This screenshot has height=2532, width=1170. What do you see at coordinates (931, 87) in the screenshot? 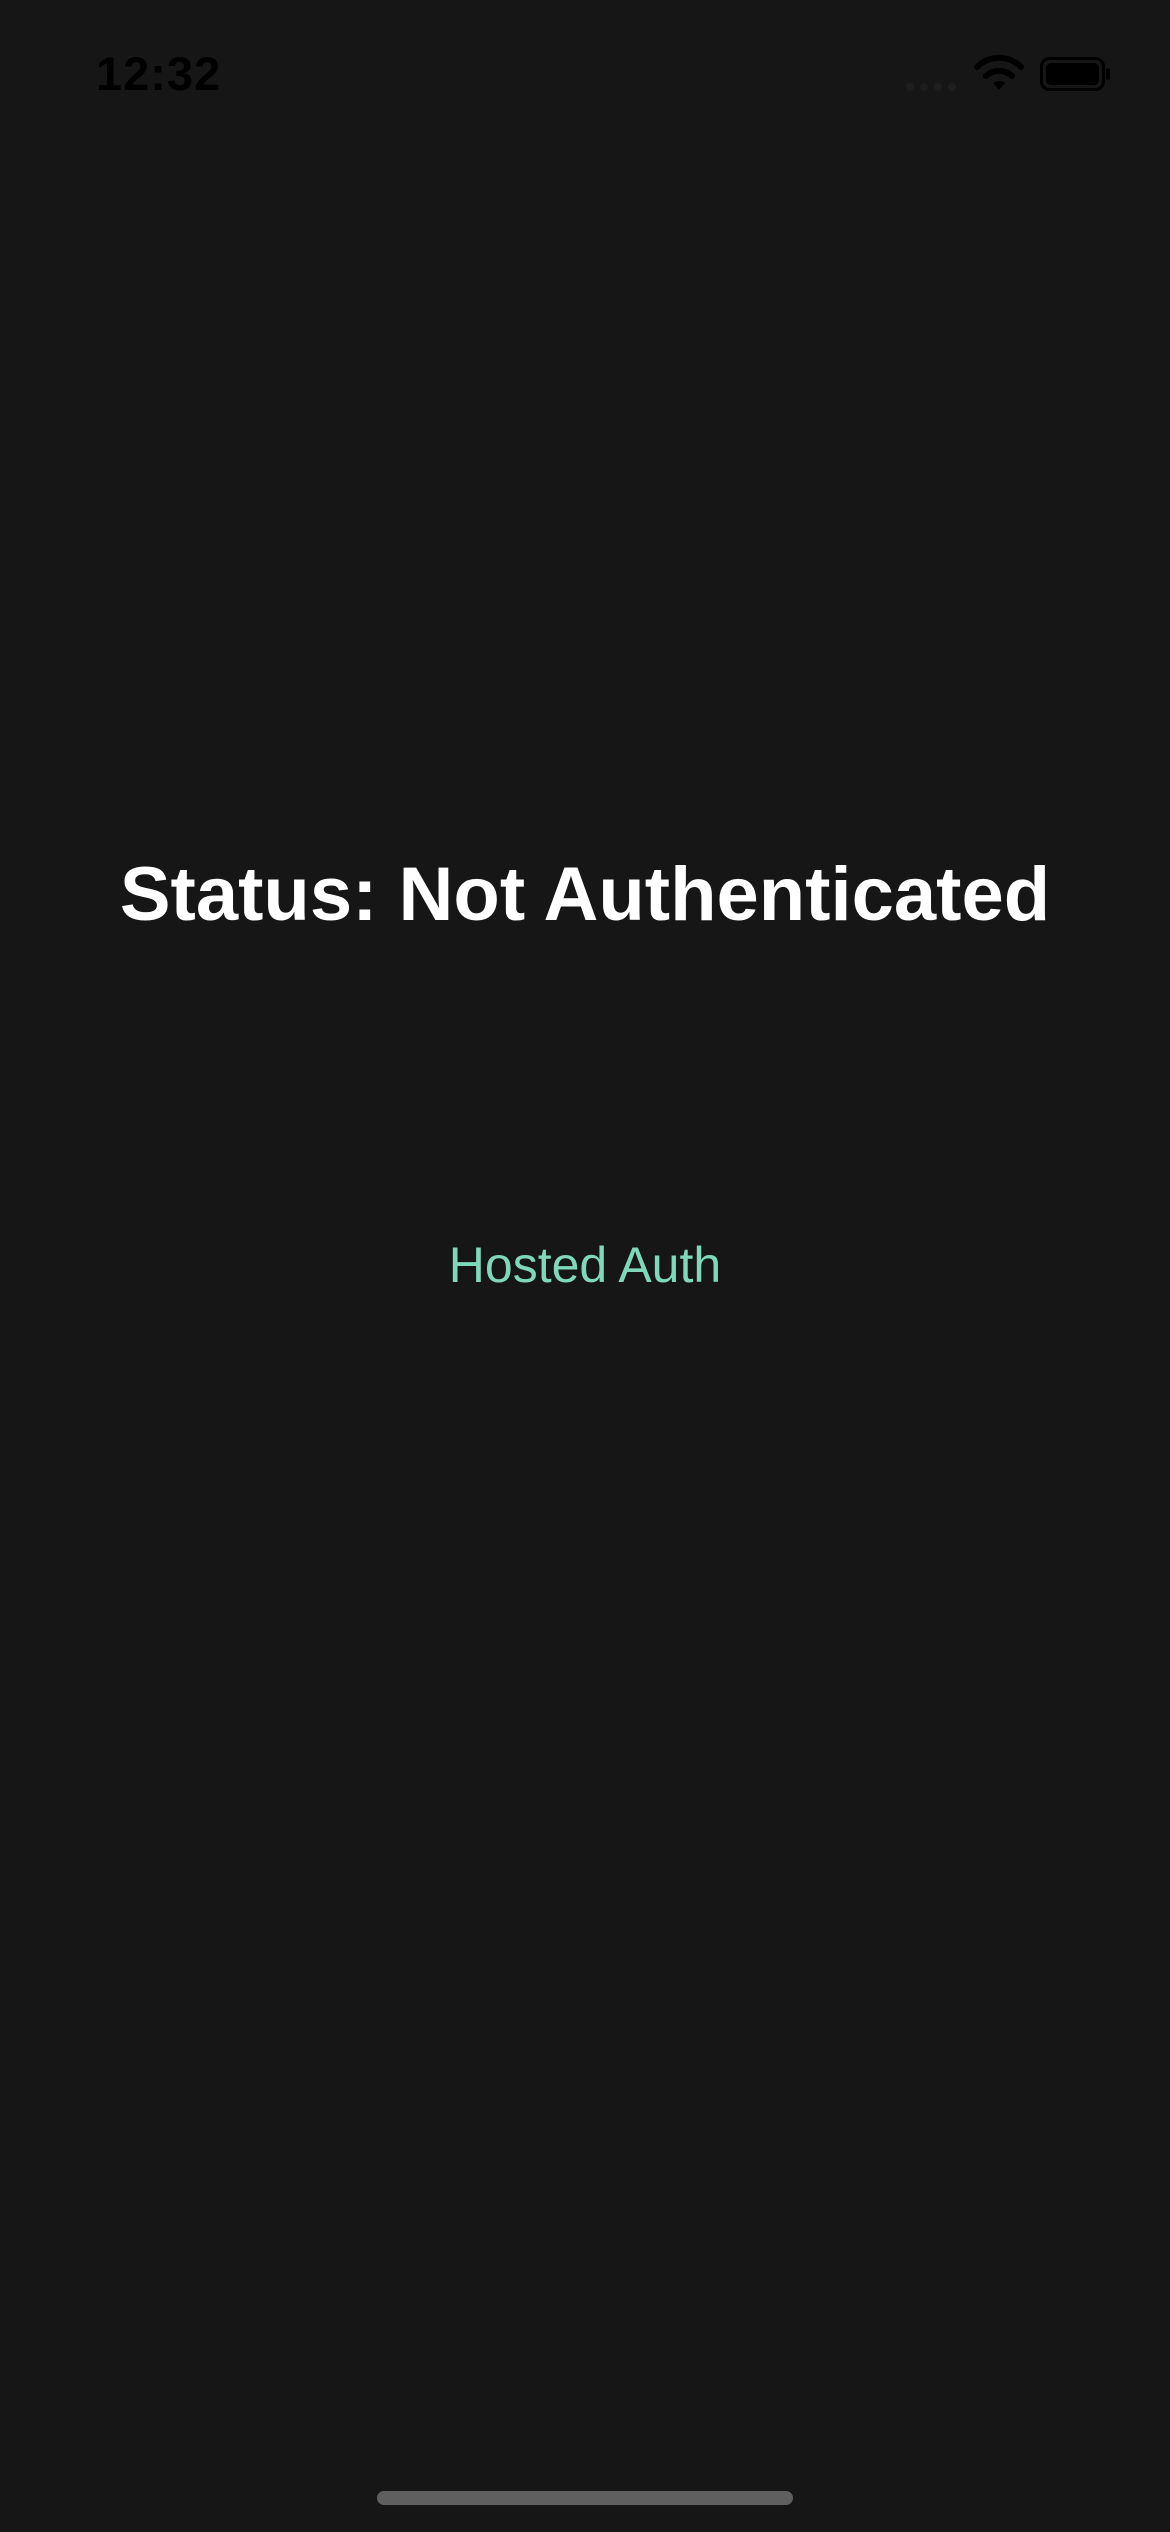
I see `signal-icon` at bounding box center [931, 87].